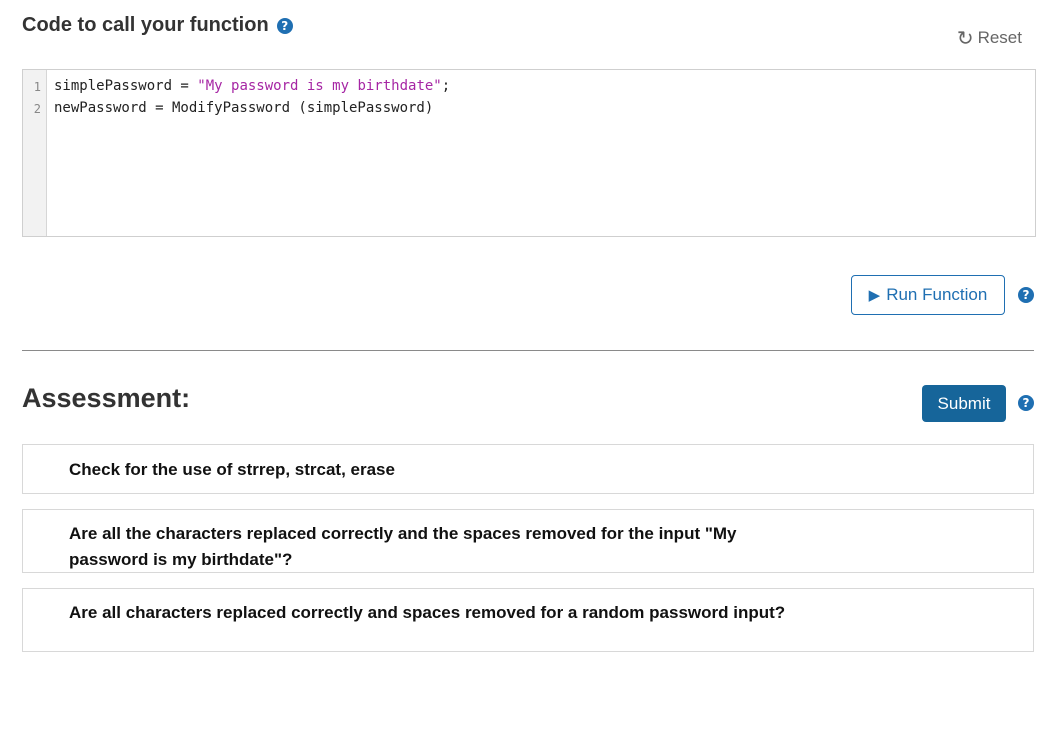 This screenshot has height=736, width=1060. I want to click on assessment-title: Assessment:, so click(106, 398).